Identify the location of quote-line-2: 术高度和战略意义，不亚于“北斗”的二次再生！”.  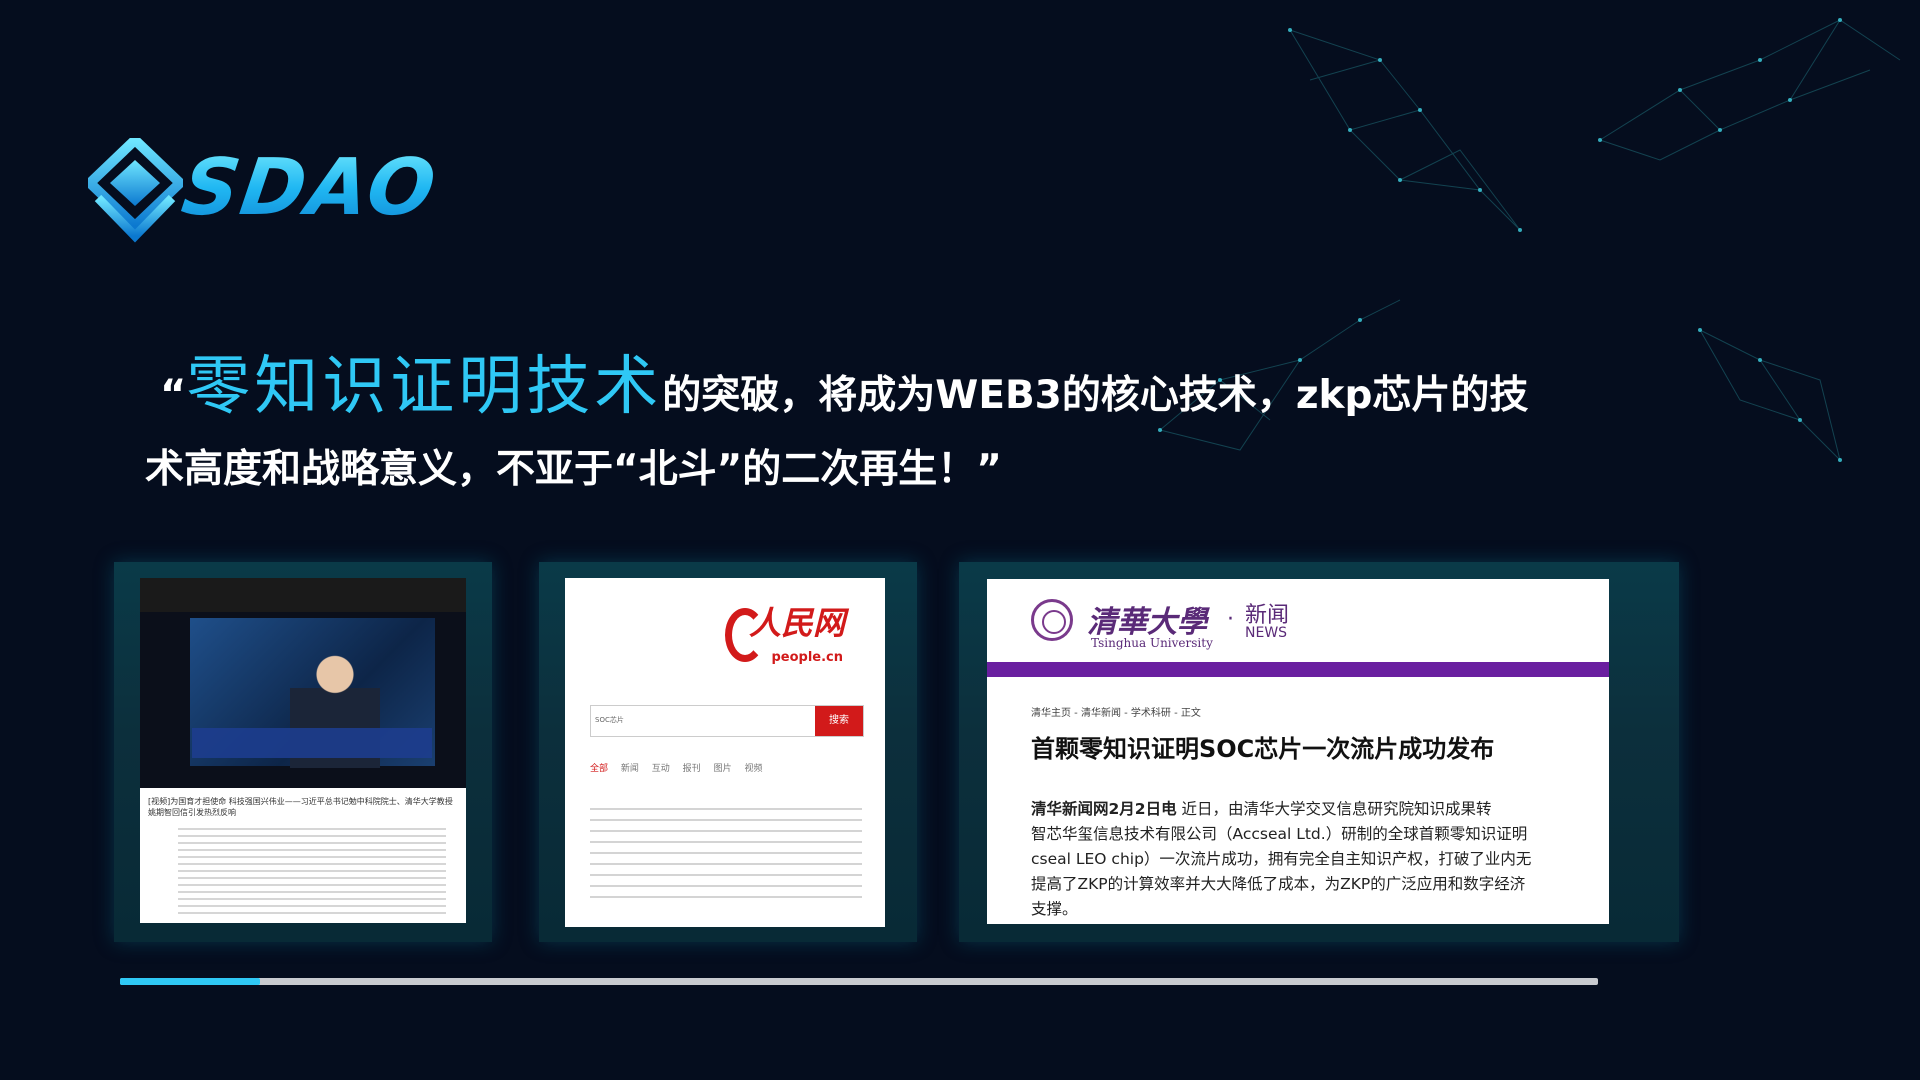
(573, 466).